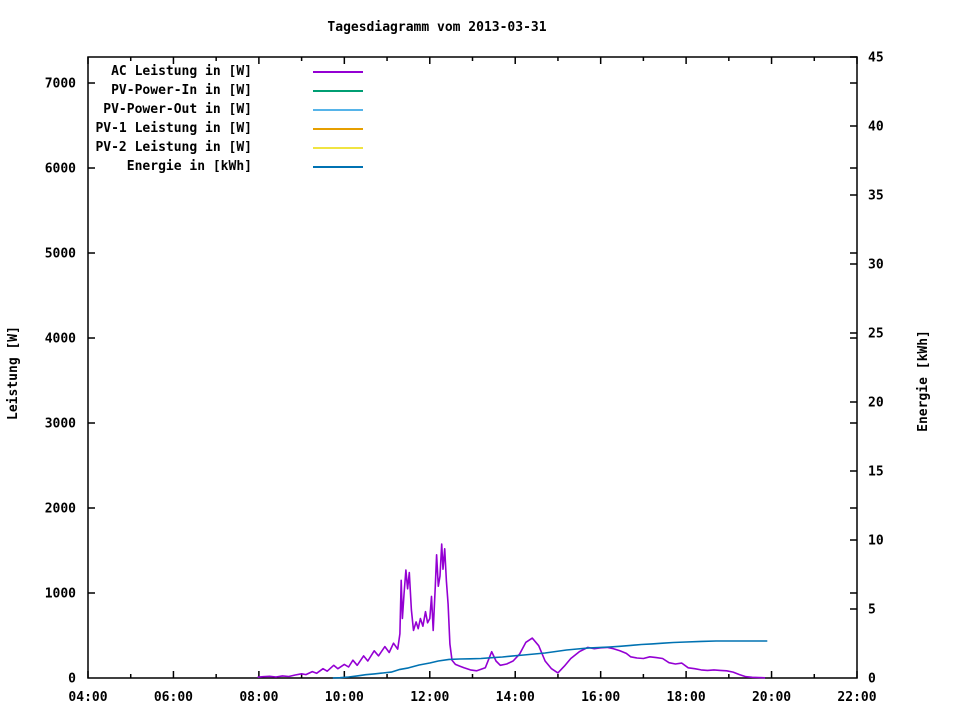 This screenshot has width=960, height=720. Describe the element at coordinates (771, 697) in the screenshot. I see `x-tick-label: 20:00` at that location.